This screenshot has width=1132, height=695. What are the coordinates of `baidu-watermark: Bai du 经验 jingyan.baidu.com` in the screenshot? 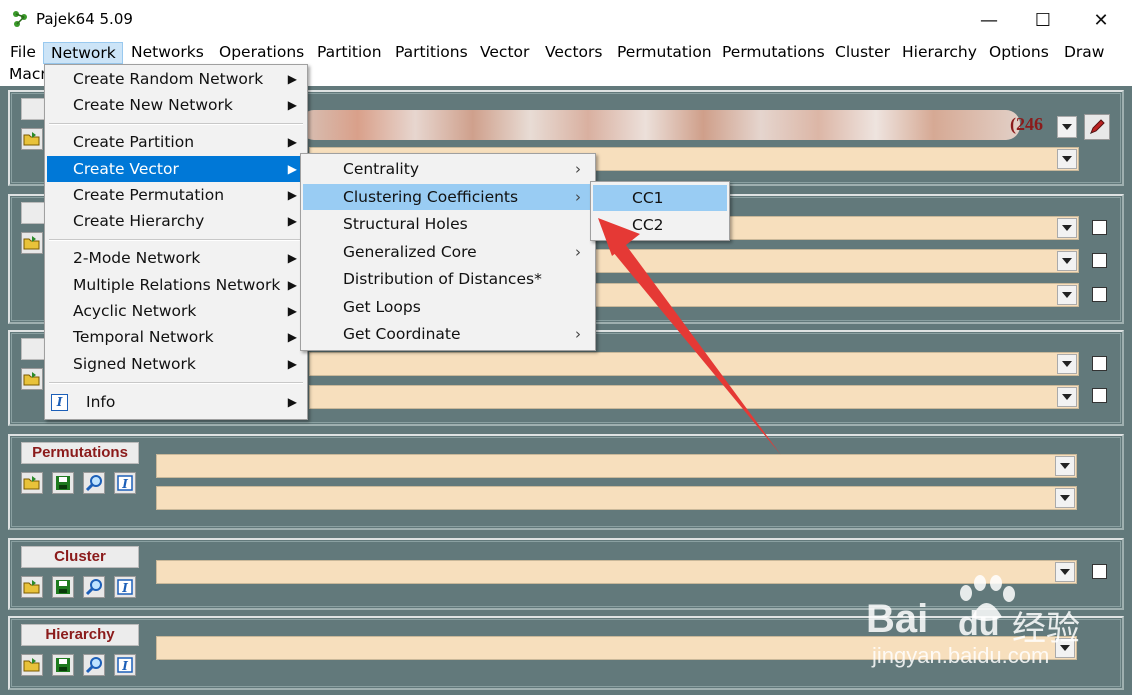 It's located at (996, 632).